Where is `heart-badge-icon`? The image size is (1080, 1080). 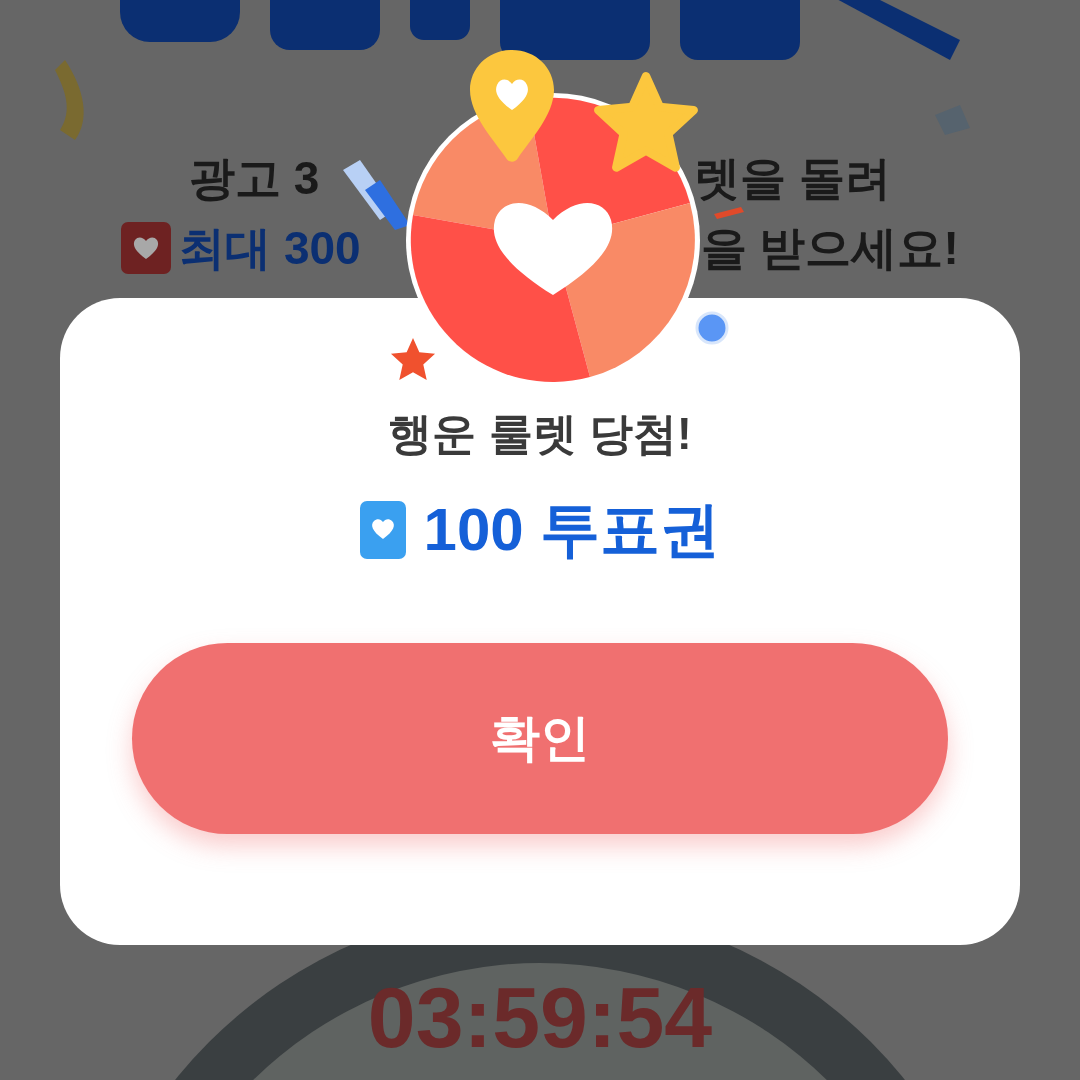
heart-badge-icon is located at coordinates (146, 248).